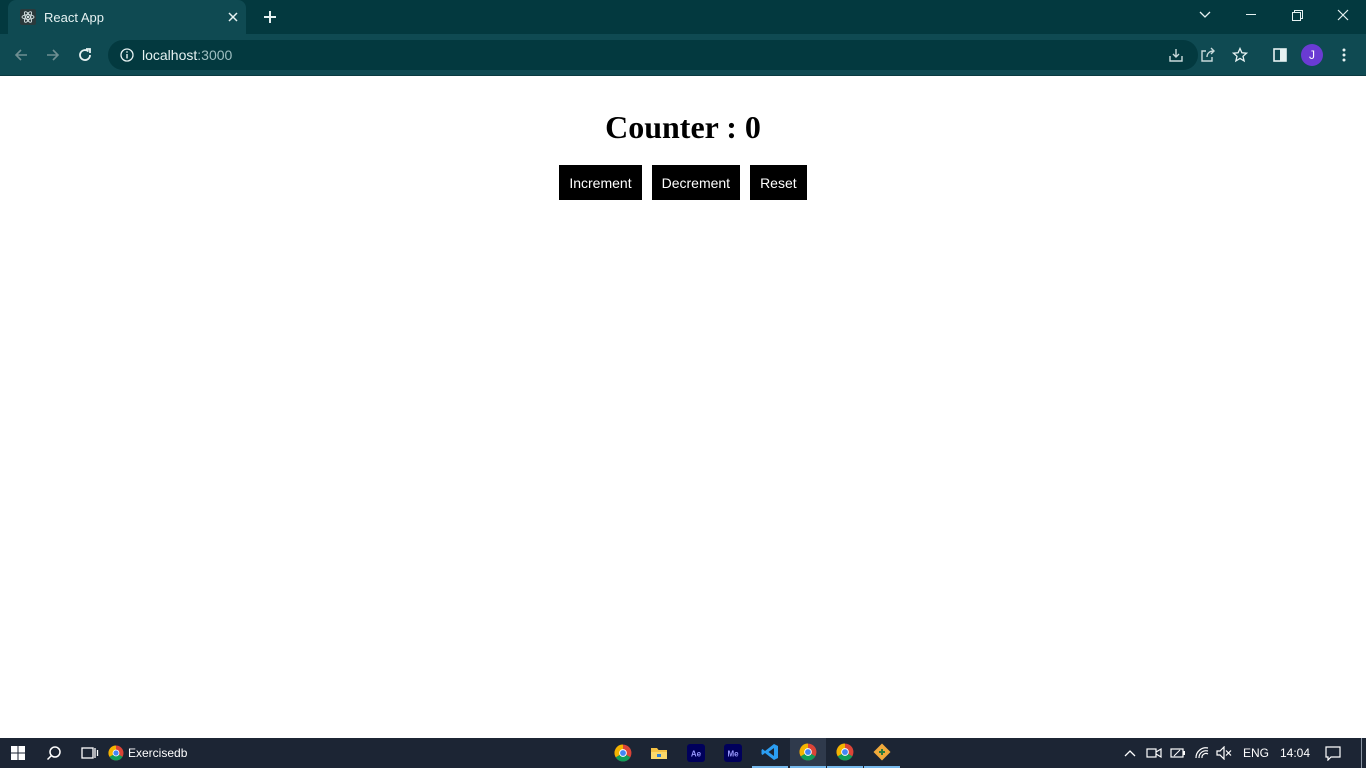  I want to click on close-tab-icon, so click(233, 17).